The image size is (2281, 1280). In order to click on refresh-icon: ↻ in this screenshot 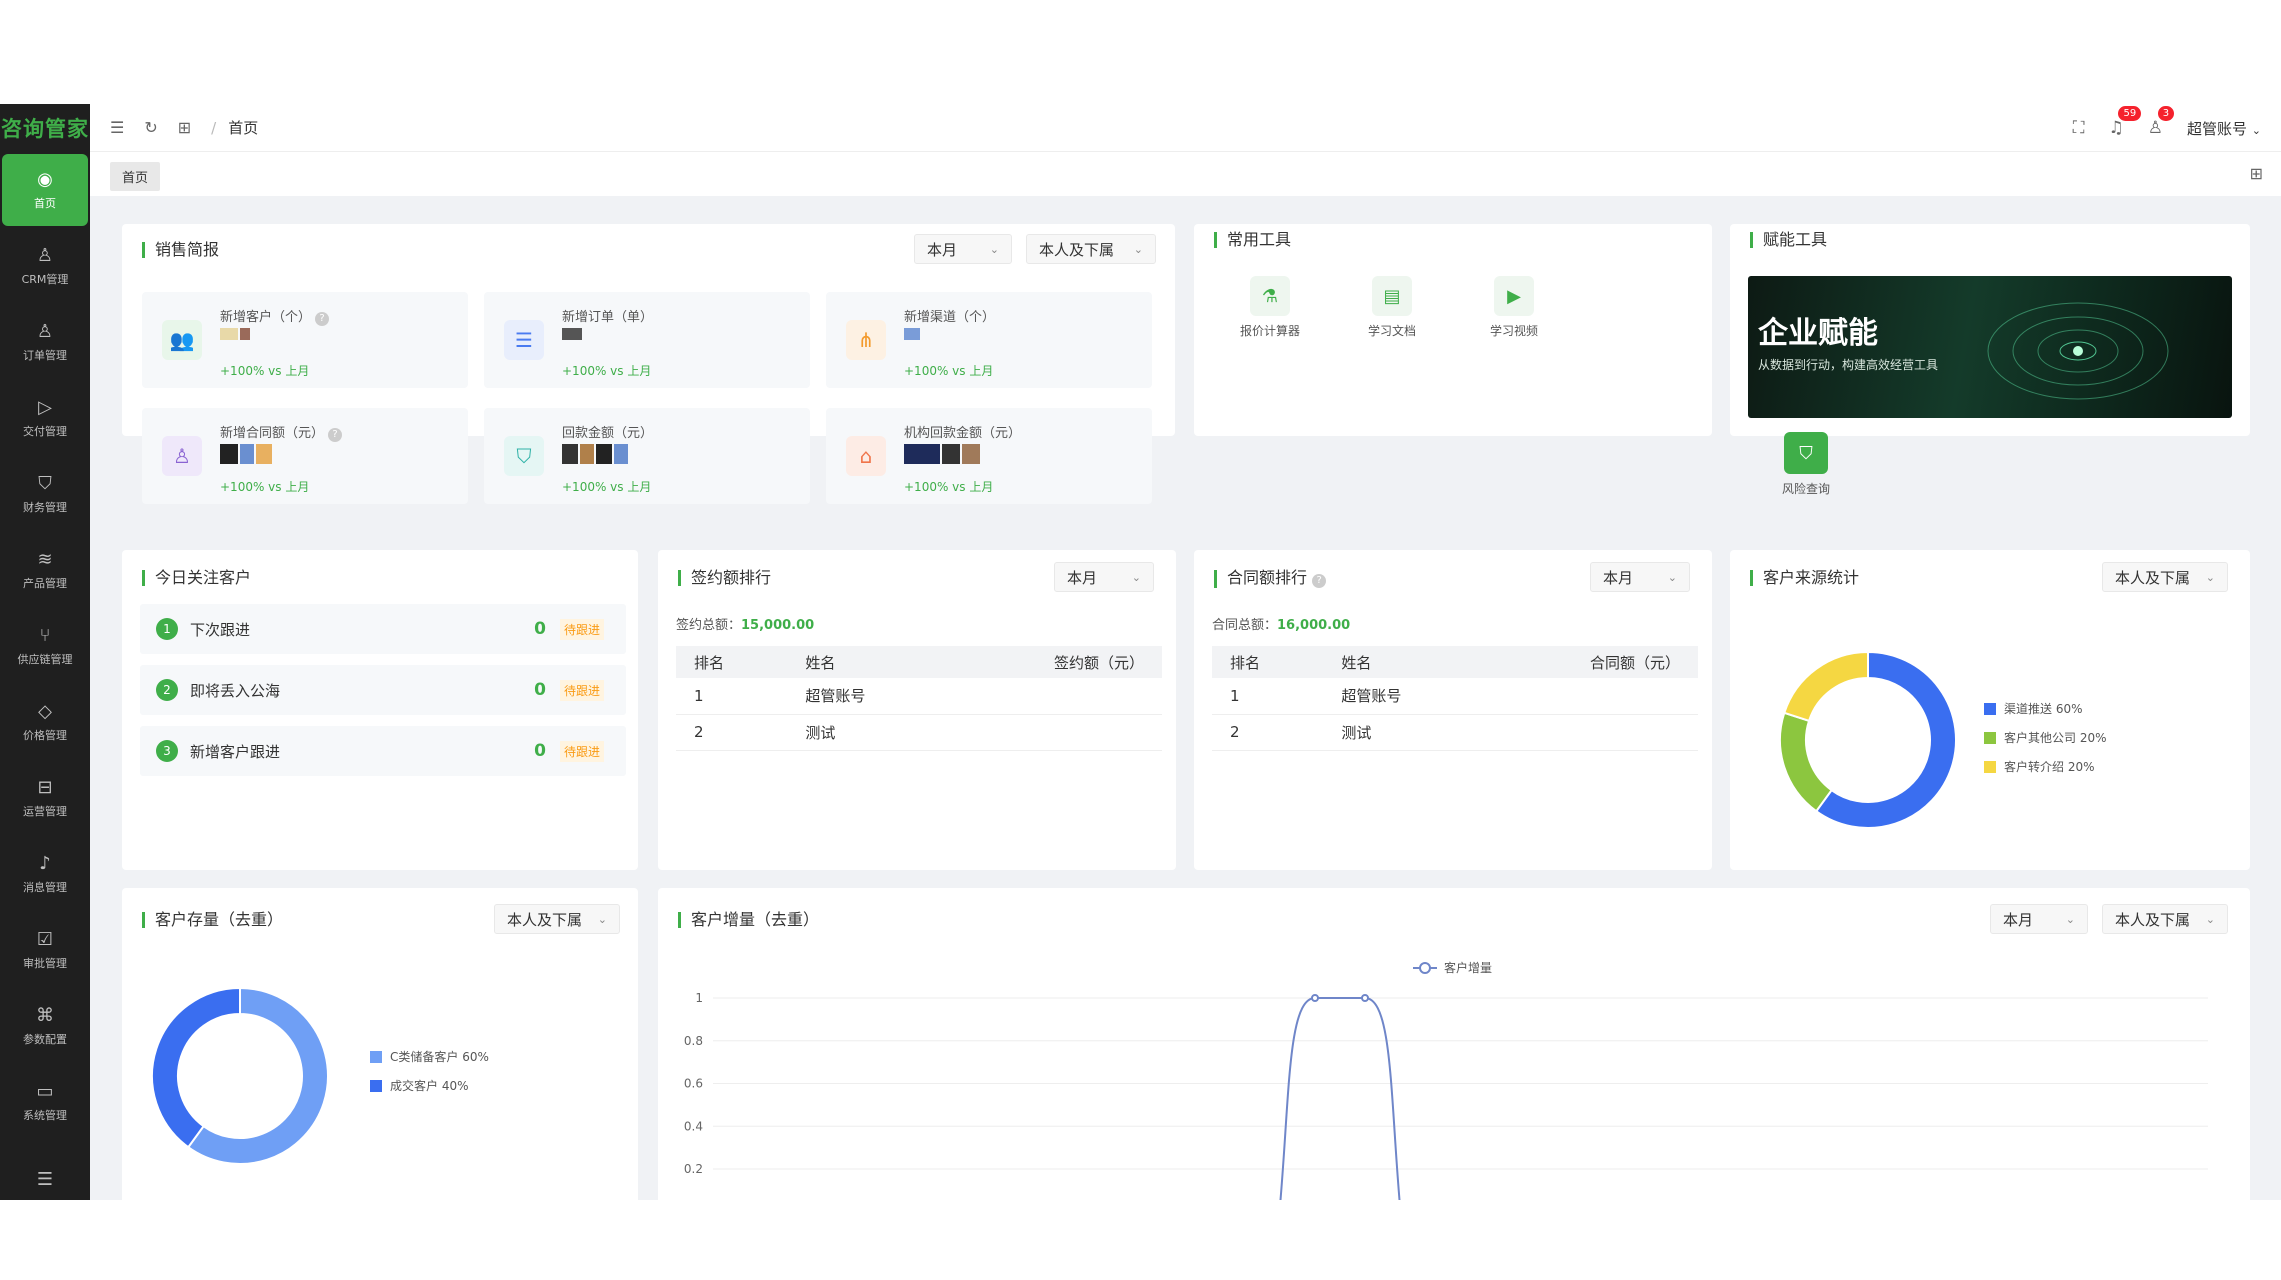, I will do `click(150, 127)`.